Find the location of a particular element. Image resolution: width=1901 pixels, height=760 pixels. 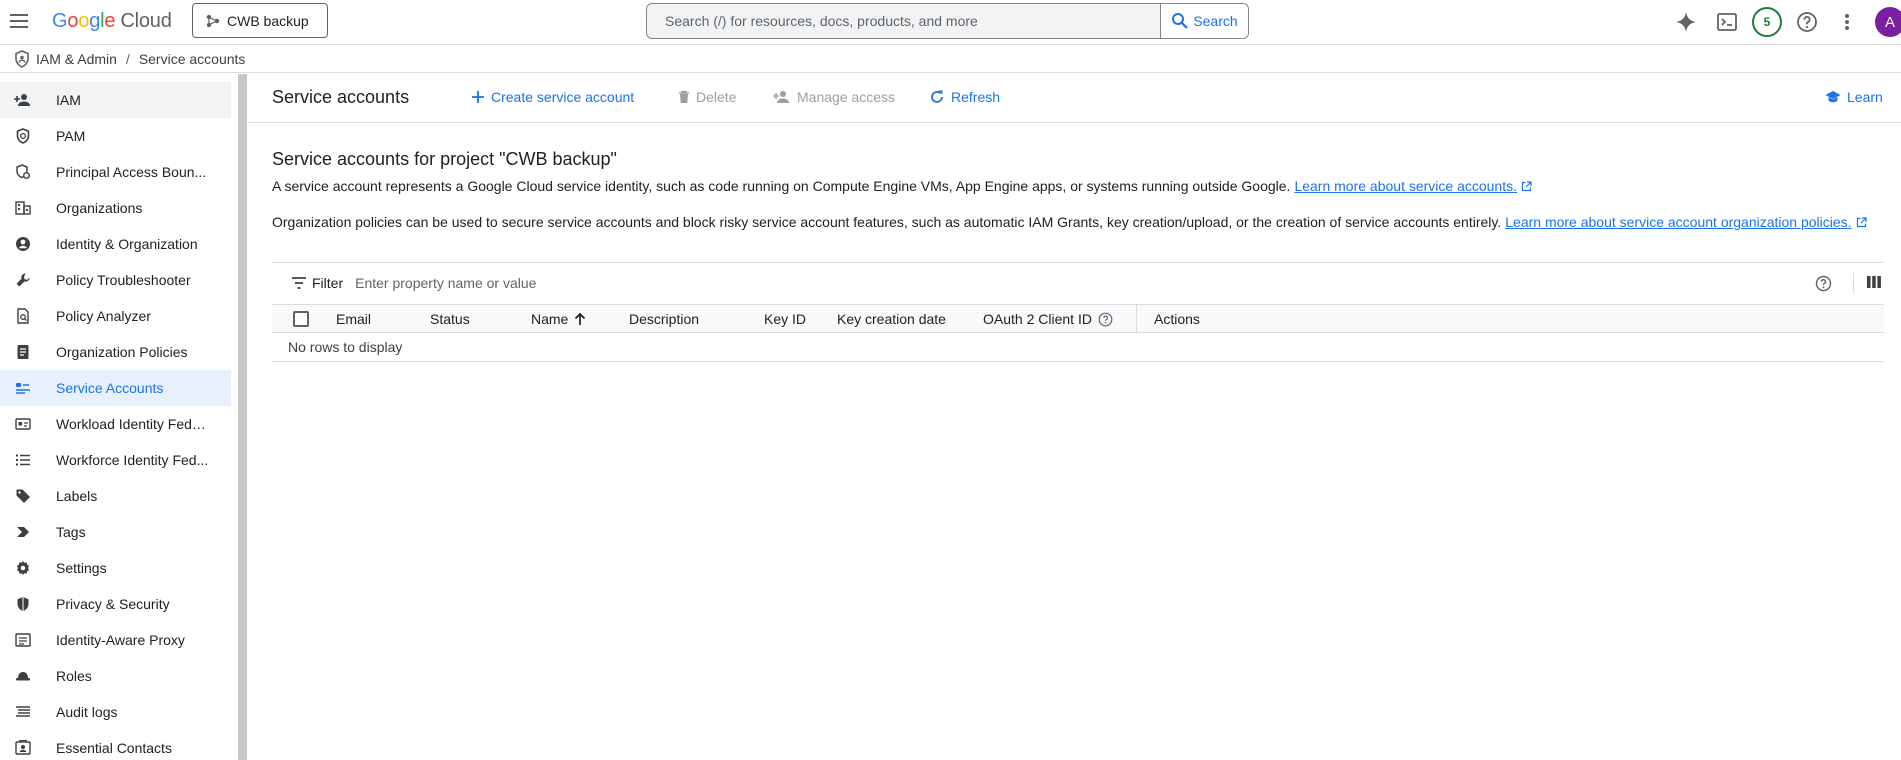

sidebar-item-label: Settings is located at coordinates (81, 568).